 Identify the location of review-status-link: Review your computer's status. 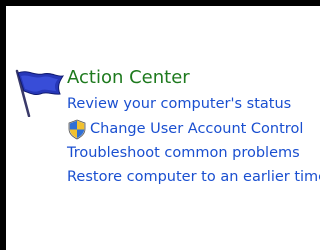
(179, 104).